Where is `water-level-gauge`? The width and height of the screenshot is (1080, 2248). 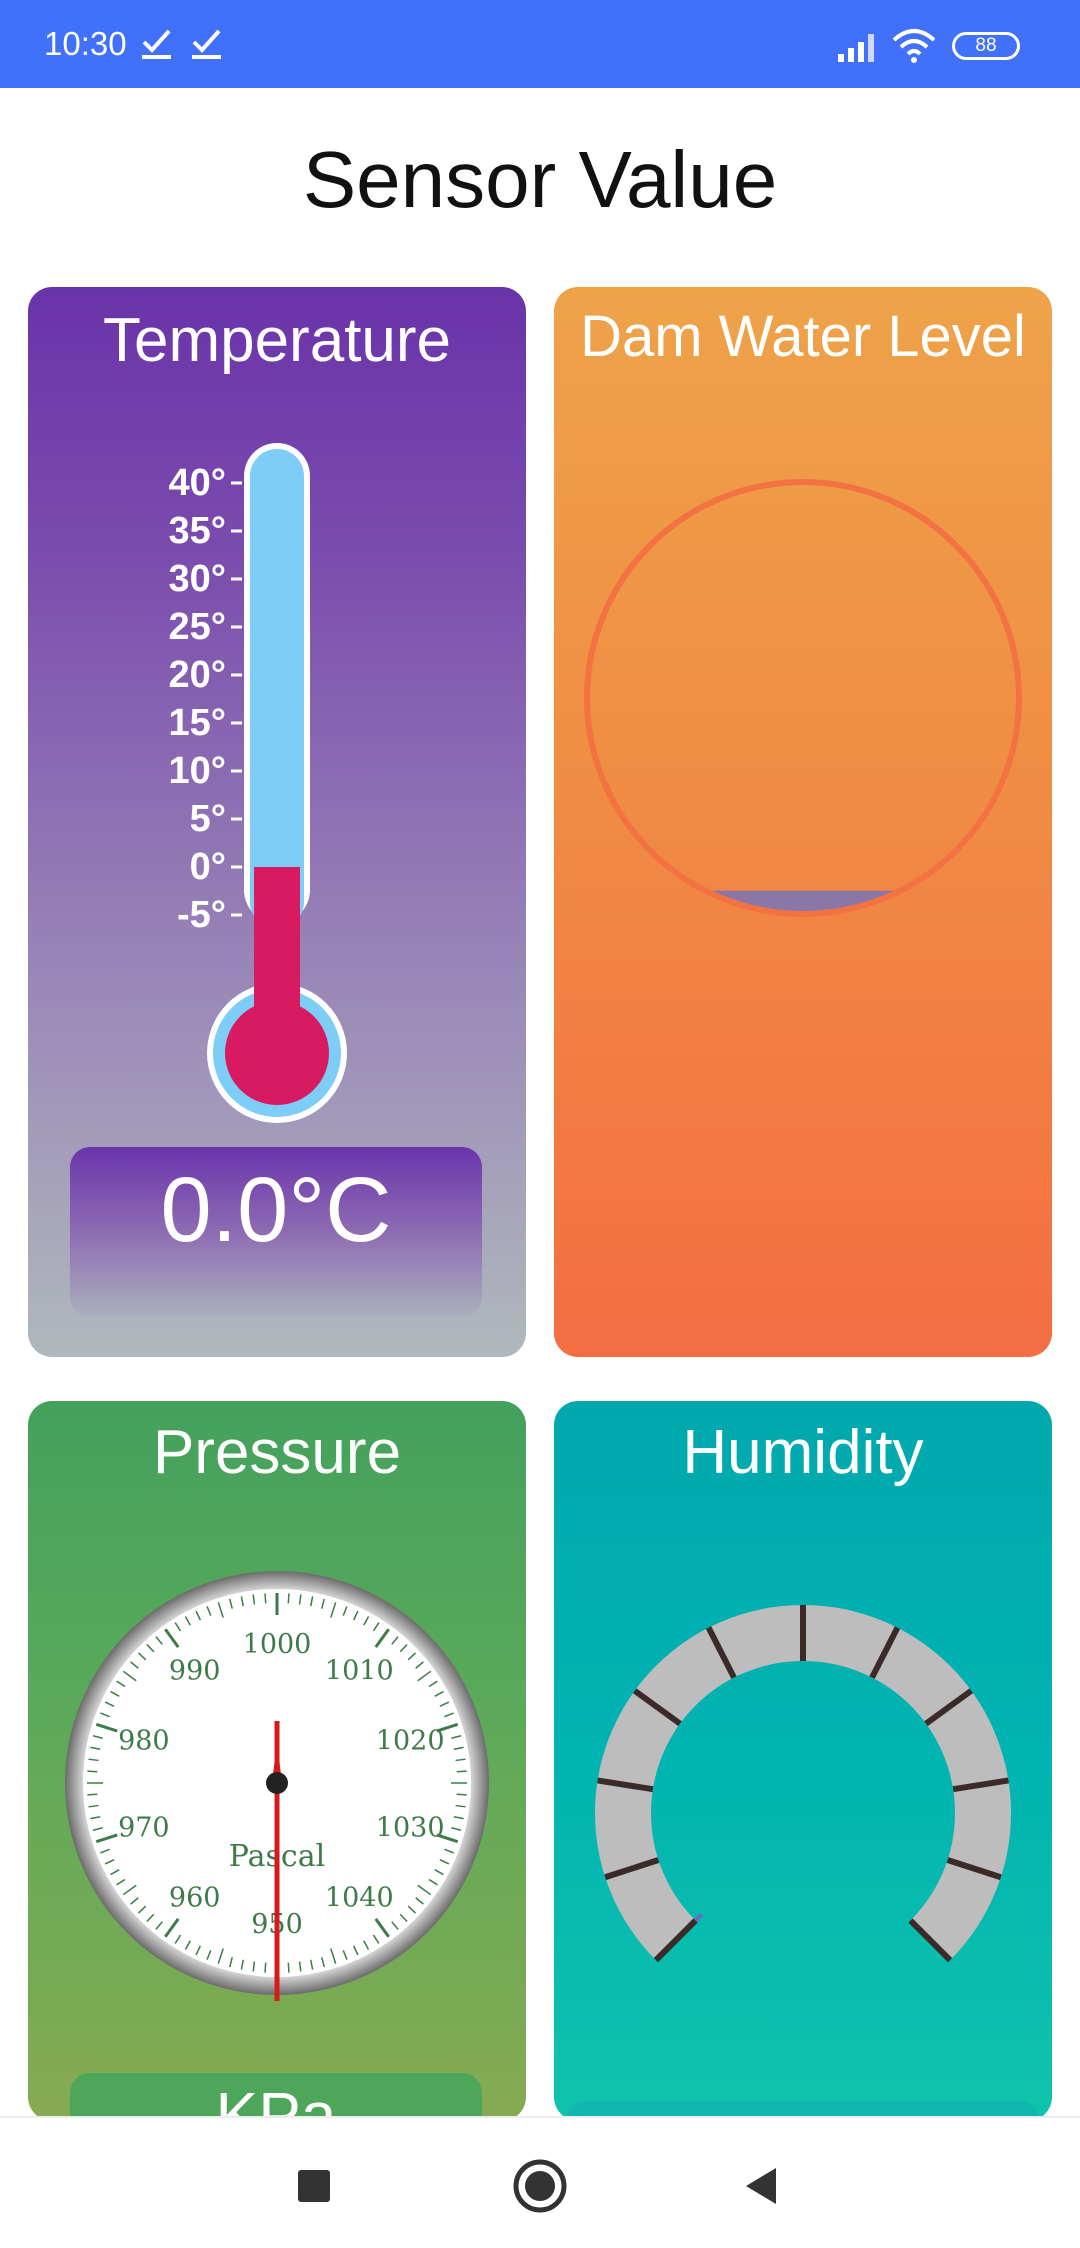
water-level-gauge is located at coordinates (803, 698).